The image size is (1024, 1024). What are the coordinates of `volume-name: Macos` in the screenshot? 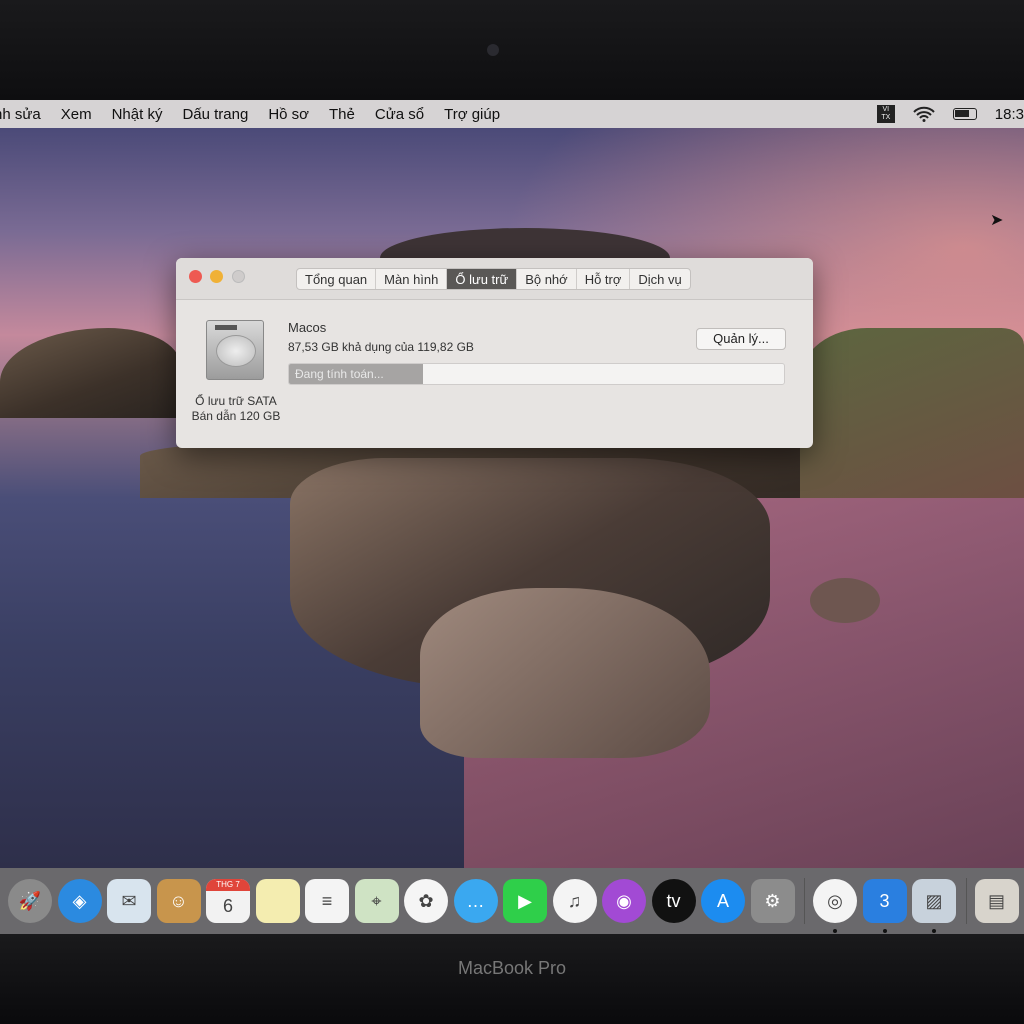 It's located at (307, 327).